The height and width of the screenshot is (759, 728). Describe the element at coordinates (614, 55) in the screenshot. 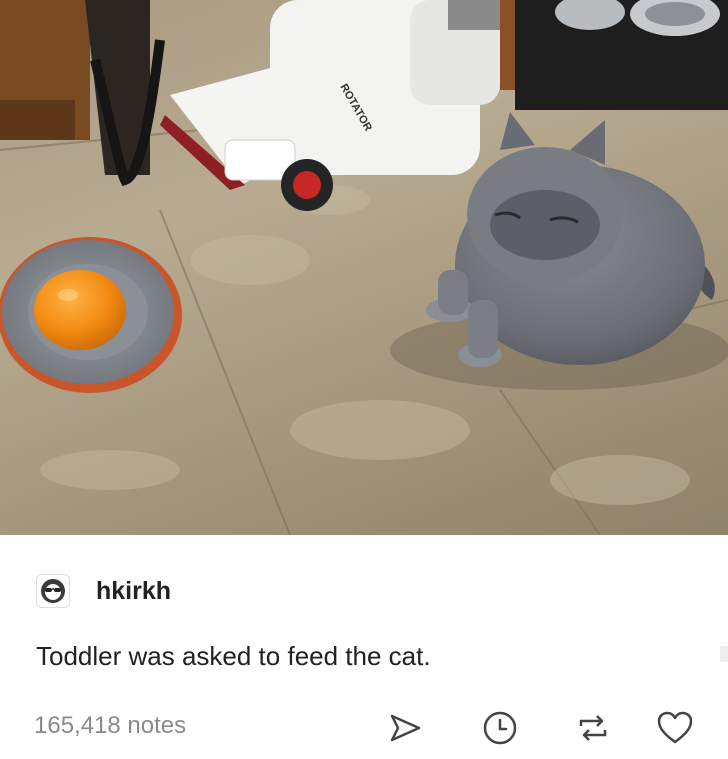

I see `pet-bowls` at that location.